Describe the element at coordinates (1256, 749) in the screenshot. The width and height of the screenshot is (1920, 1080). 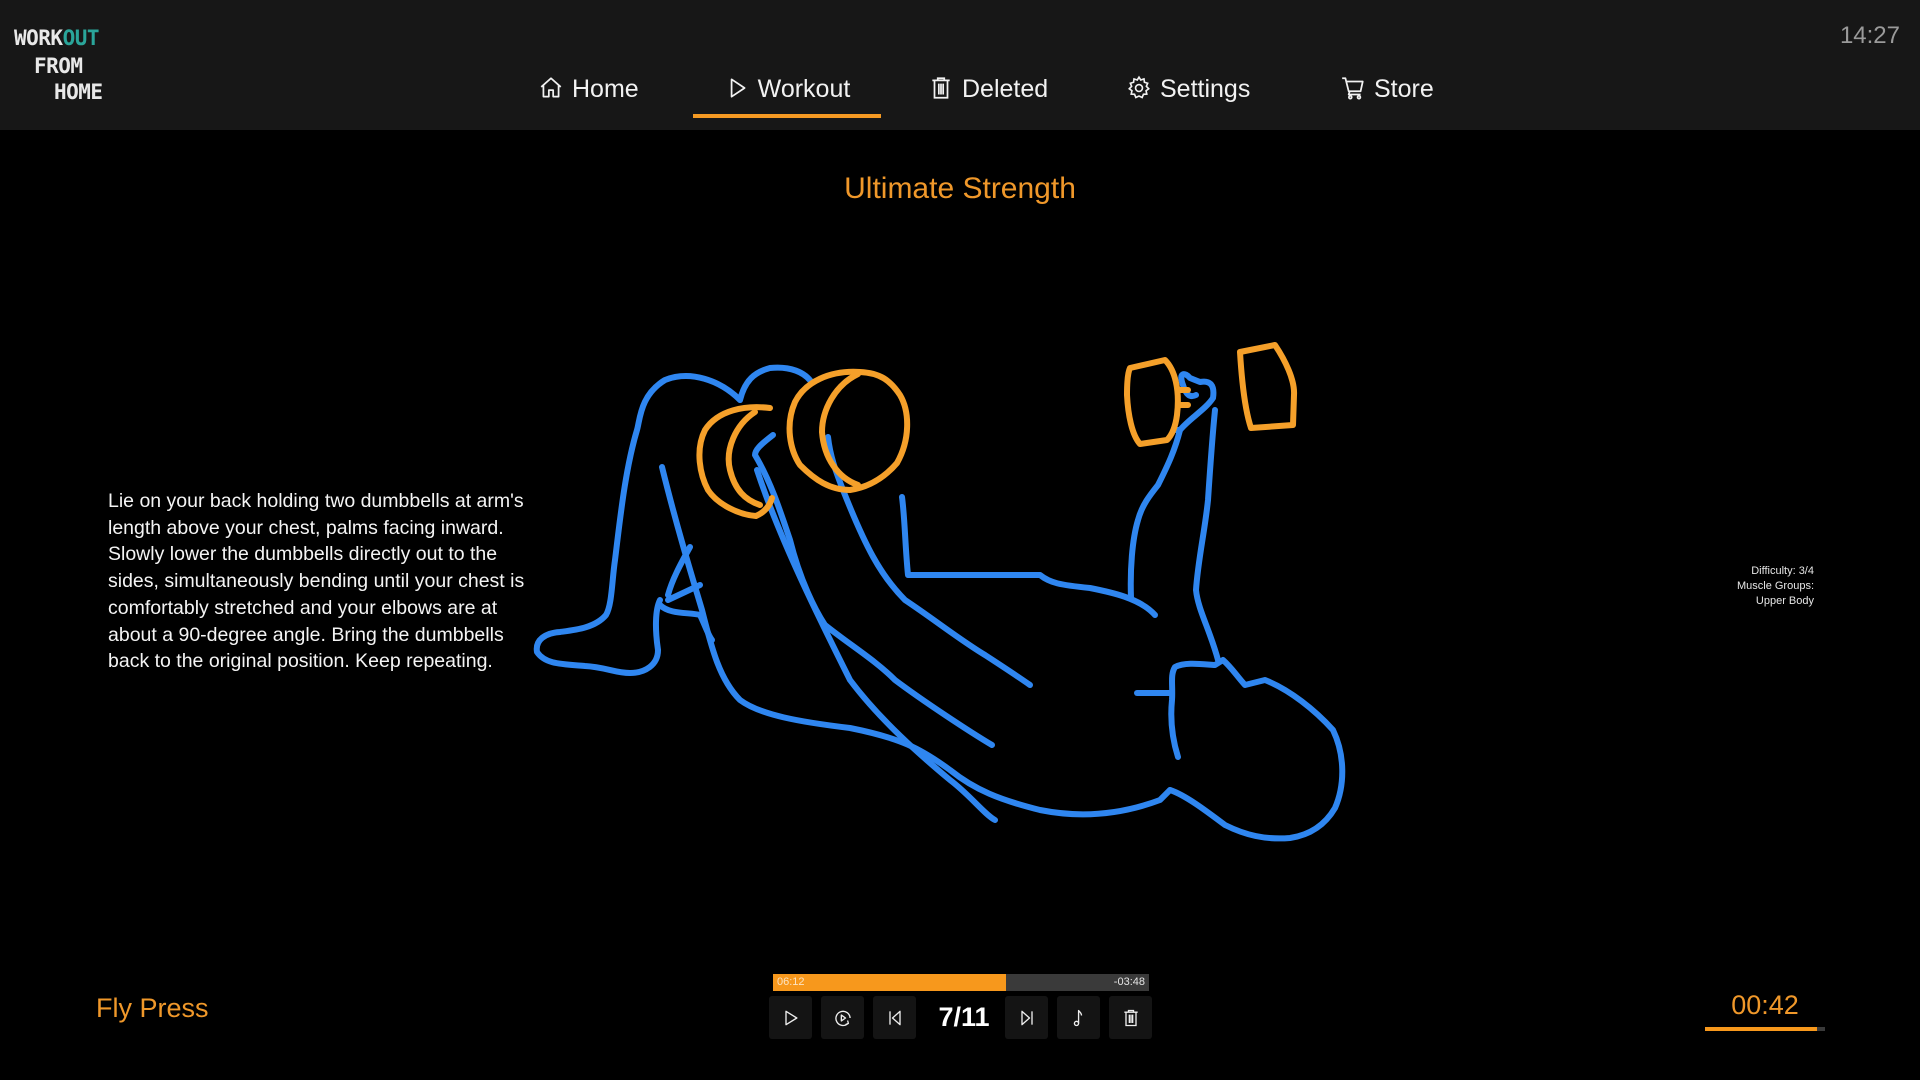
I see `figure-head` at that location.